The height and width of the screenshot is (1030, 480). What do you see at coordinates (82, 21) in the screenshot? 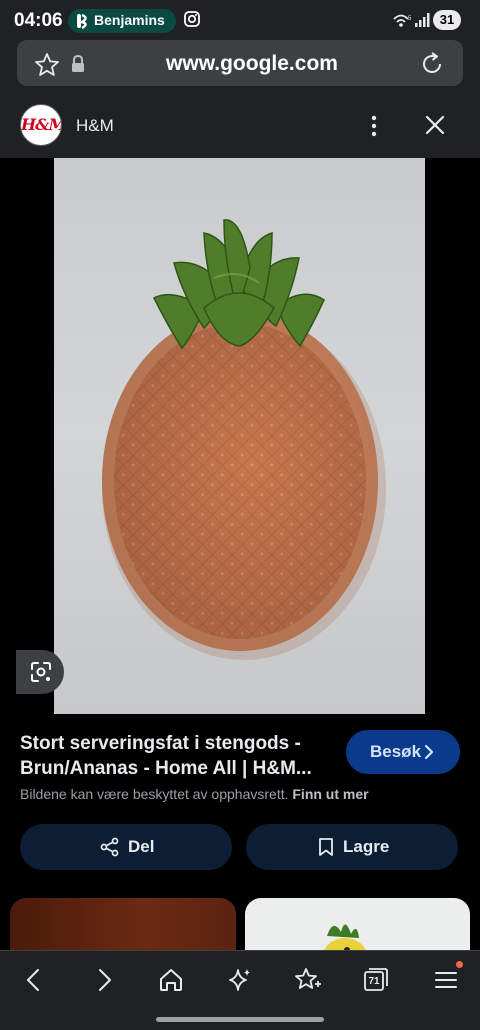
I see `app-icon` at bounding box center [82, 21].